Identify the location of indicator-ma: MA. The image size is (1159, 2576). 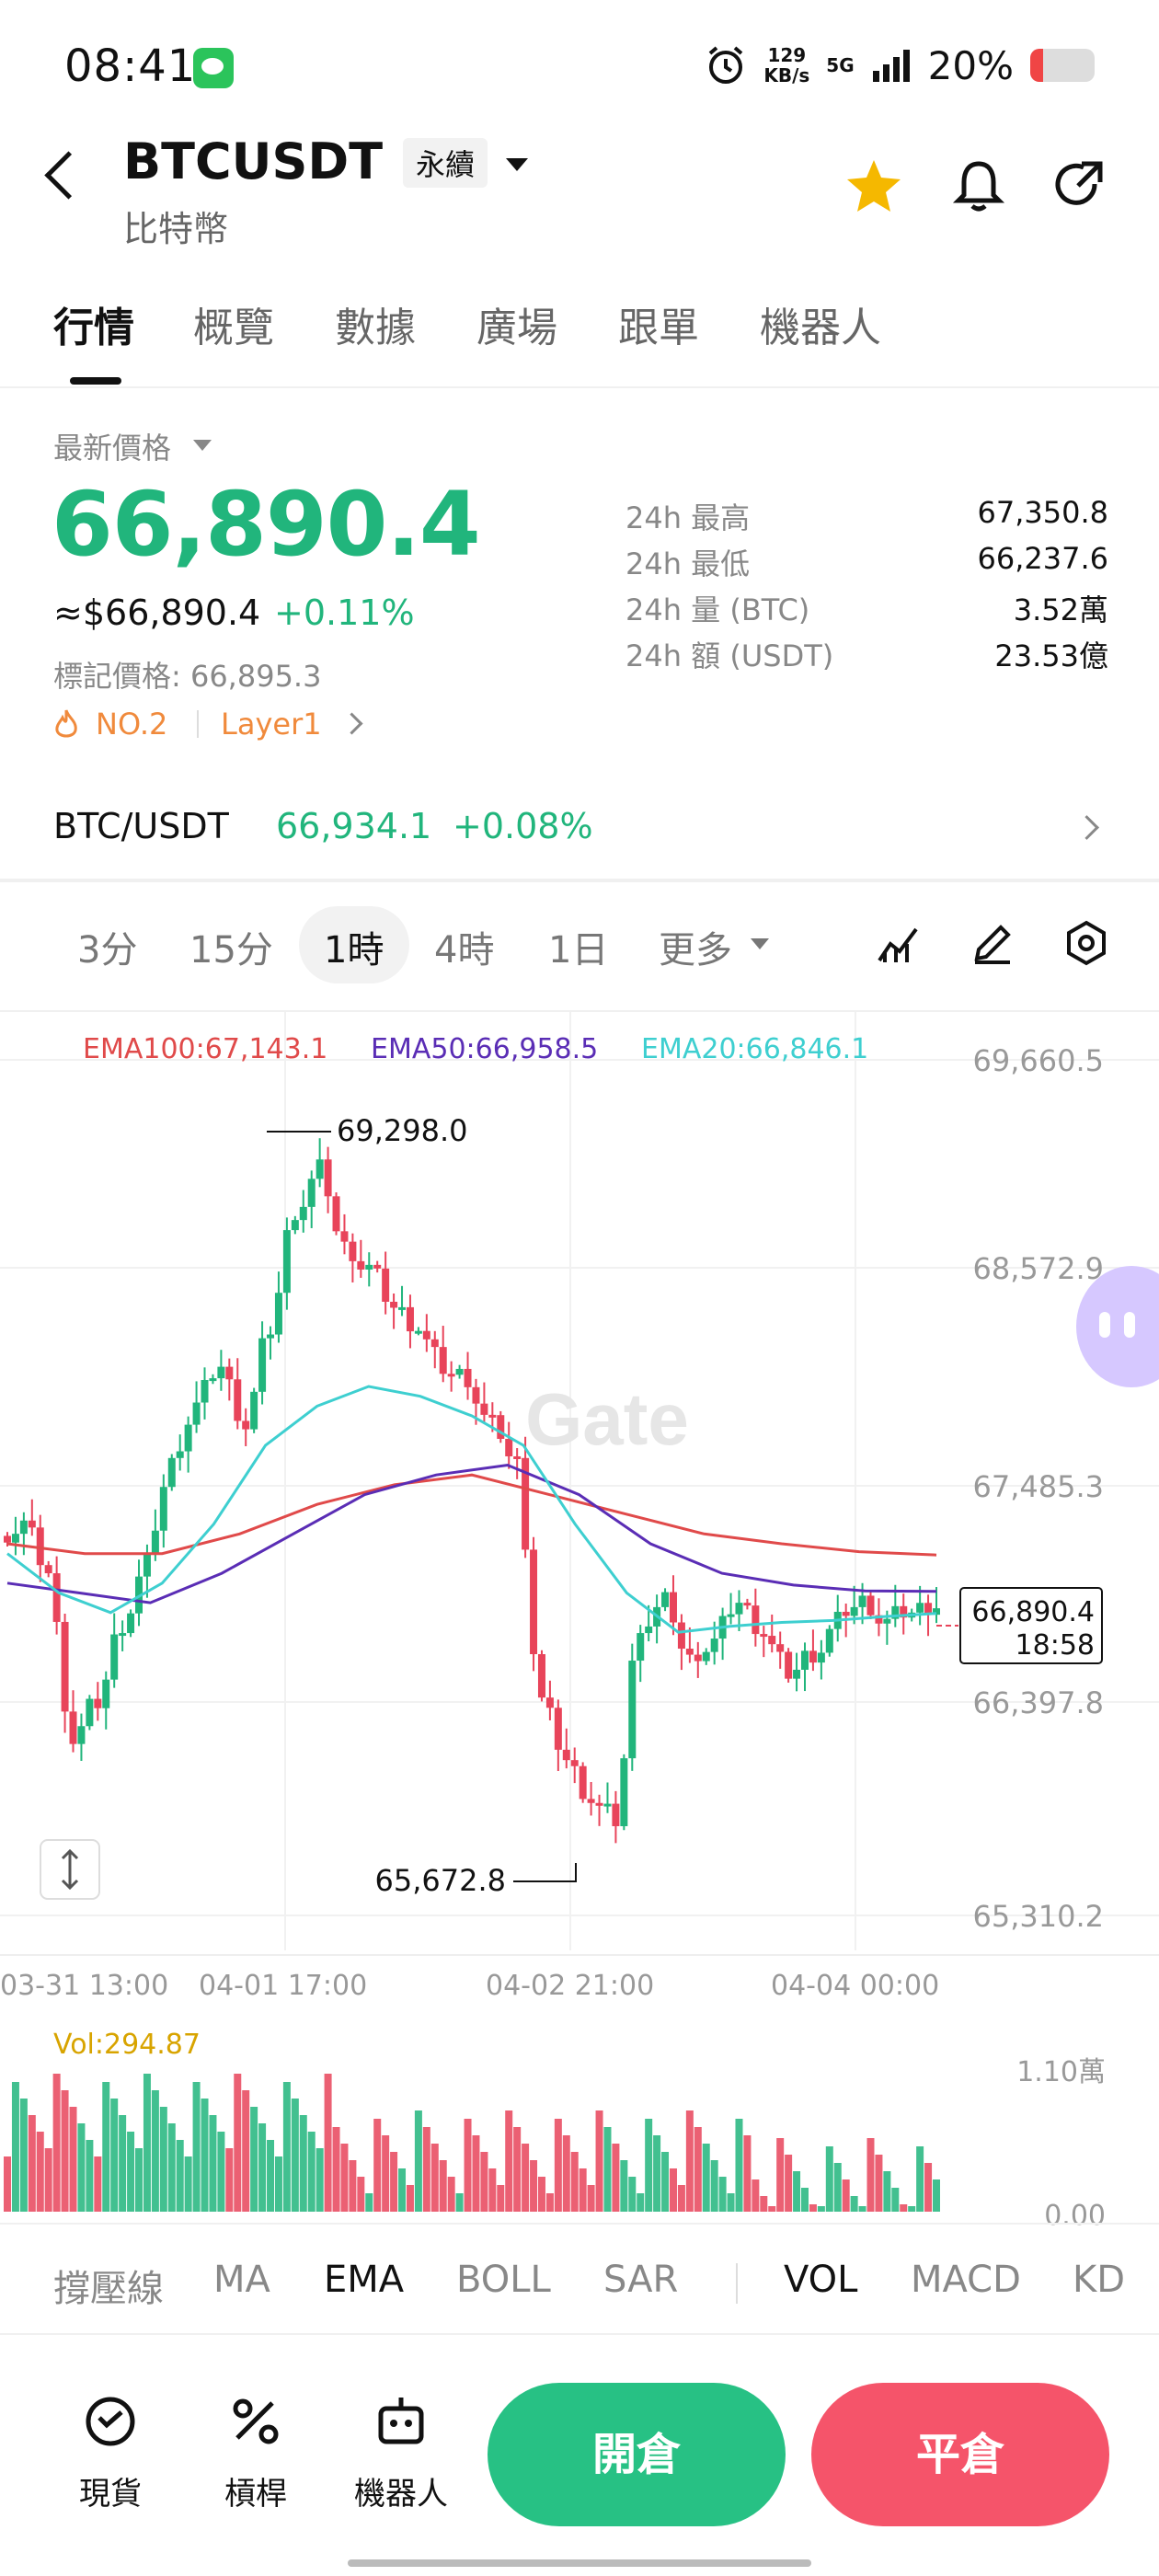
(241, 2280).